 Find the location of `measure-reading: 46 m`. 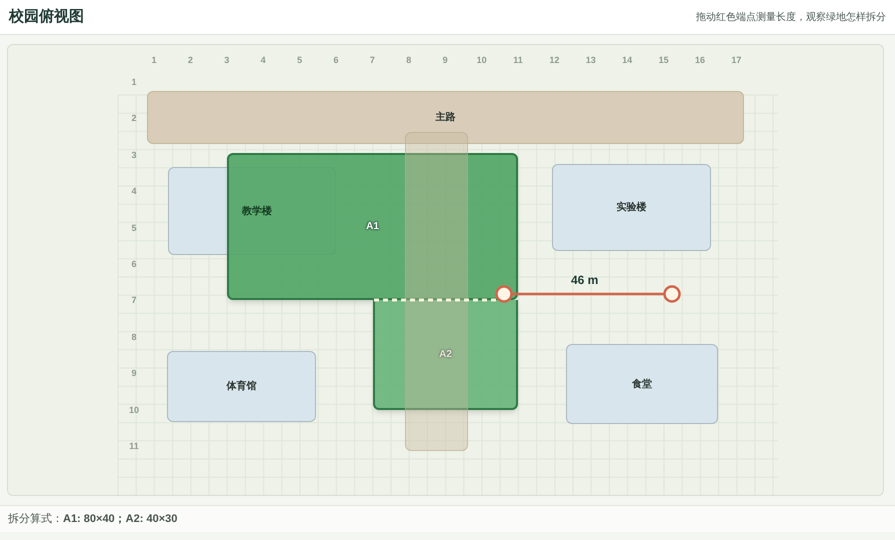

measure-reading: 46 m is located at coordinates (584, 280).